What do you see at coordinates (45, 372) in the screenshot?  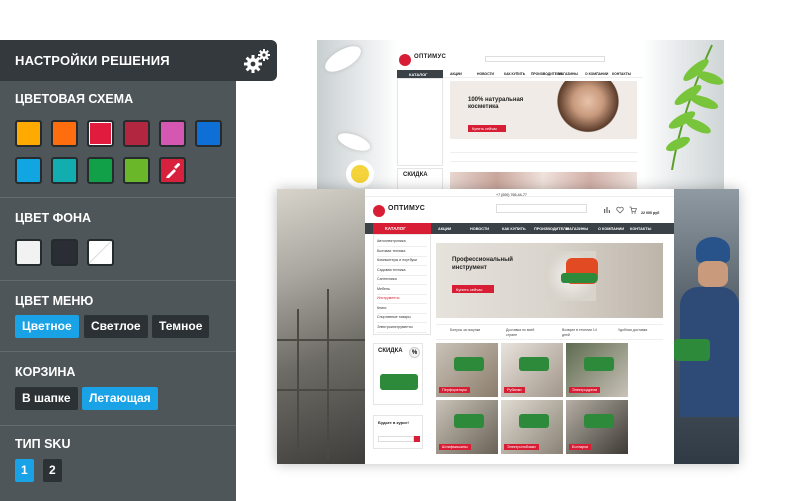 I see `cart-title: КОРЗИНА` at bounding box center [45, 372].